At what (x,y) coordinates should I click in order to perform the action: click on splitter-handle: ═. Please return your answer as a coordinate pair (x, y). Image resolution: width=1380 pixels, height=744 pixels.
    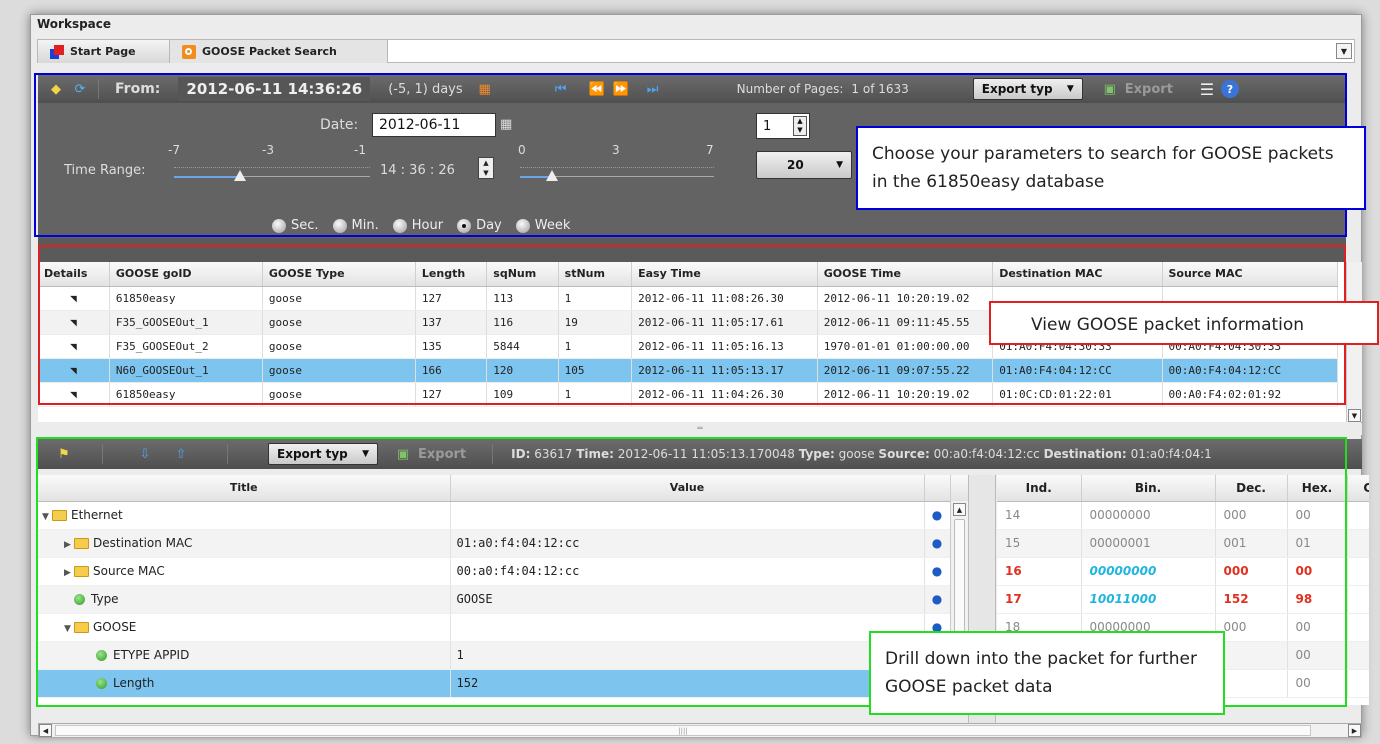
    Looking at the image, I should click on (700, 429).